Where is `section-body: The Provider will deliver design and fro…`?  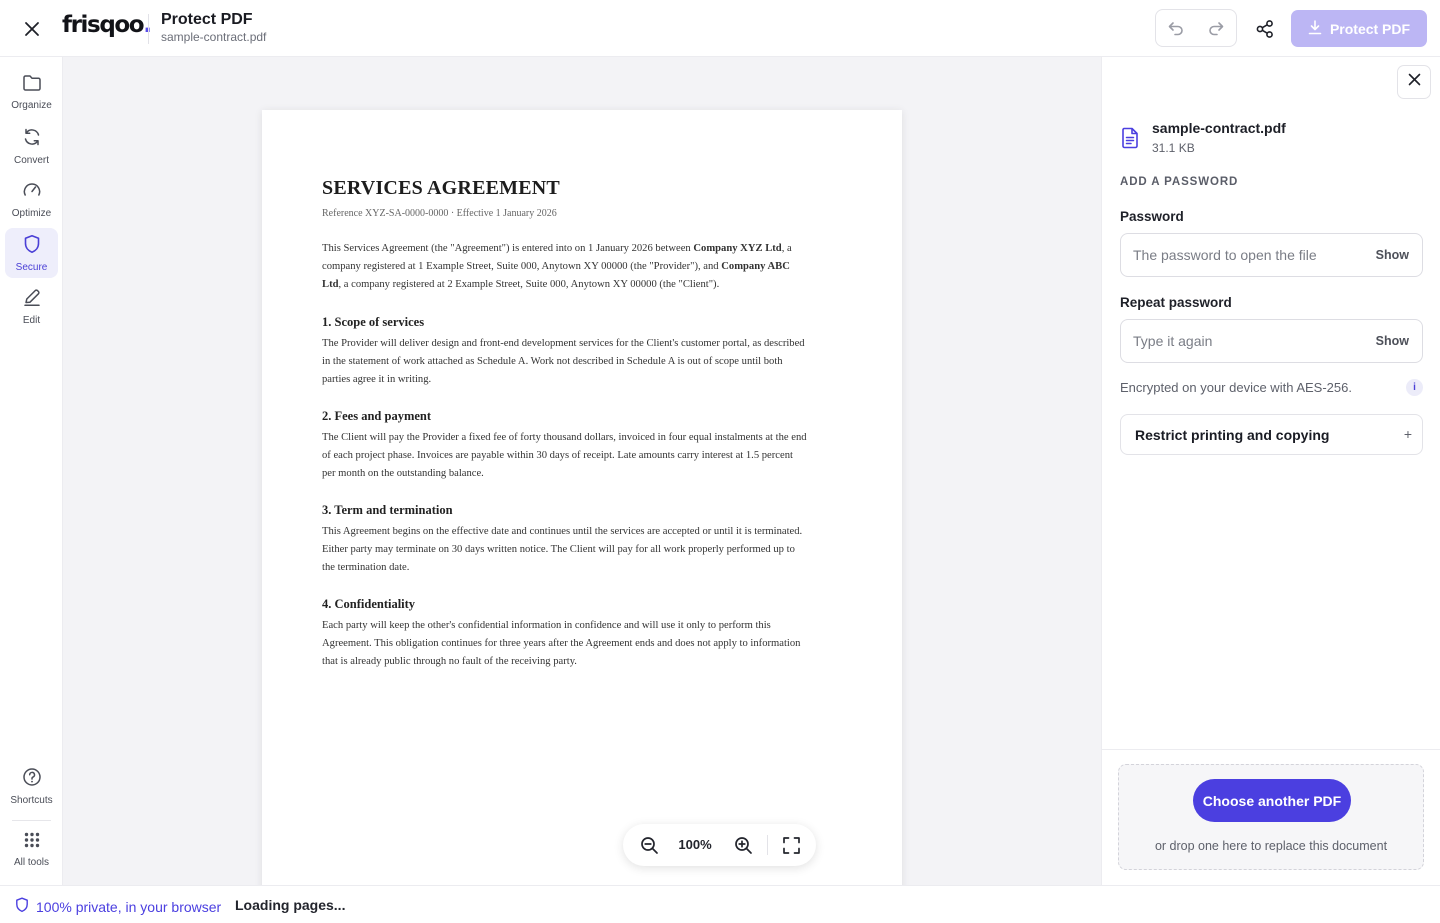
section-body: The Provider will deliver design and fro… is located at coordinates (563, 361).